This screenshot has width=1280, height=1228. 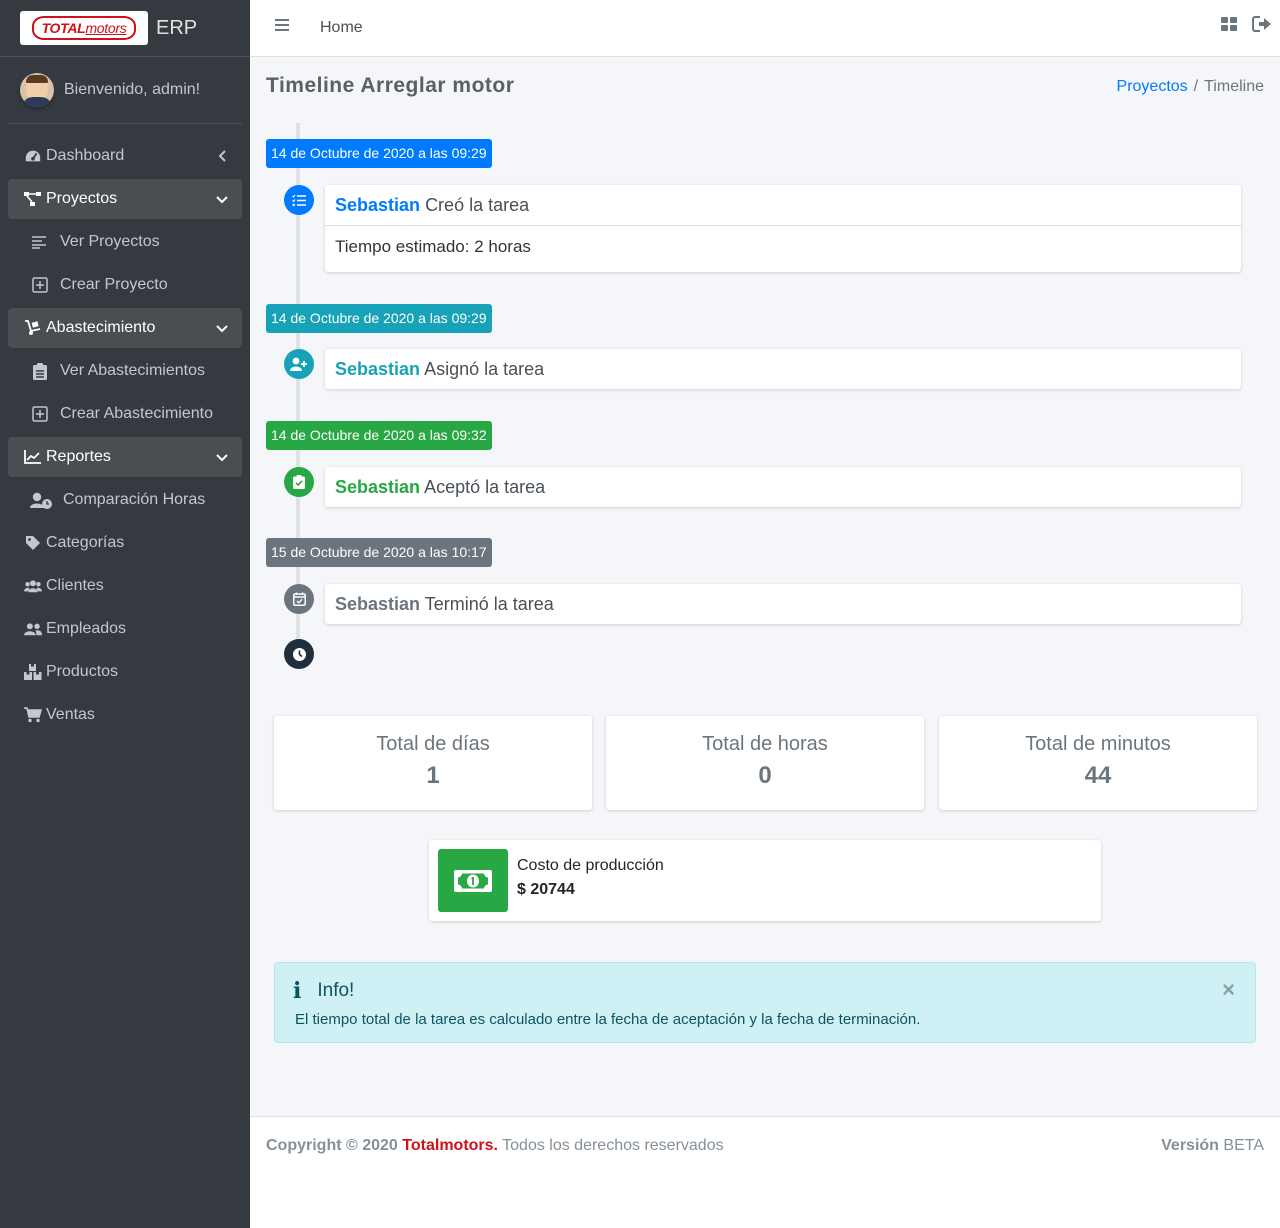 What do you see at coordinates (489, 604) in the screenshot?
I see `timeline-action: Terminó la tarea` at bounding box center [489, 604].